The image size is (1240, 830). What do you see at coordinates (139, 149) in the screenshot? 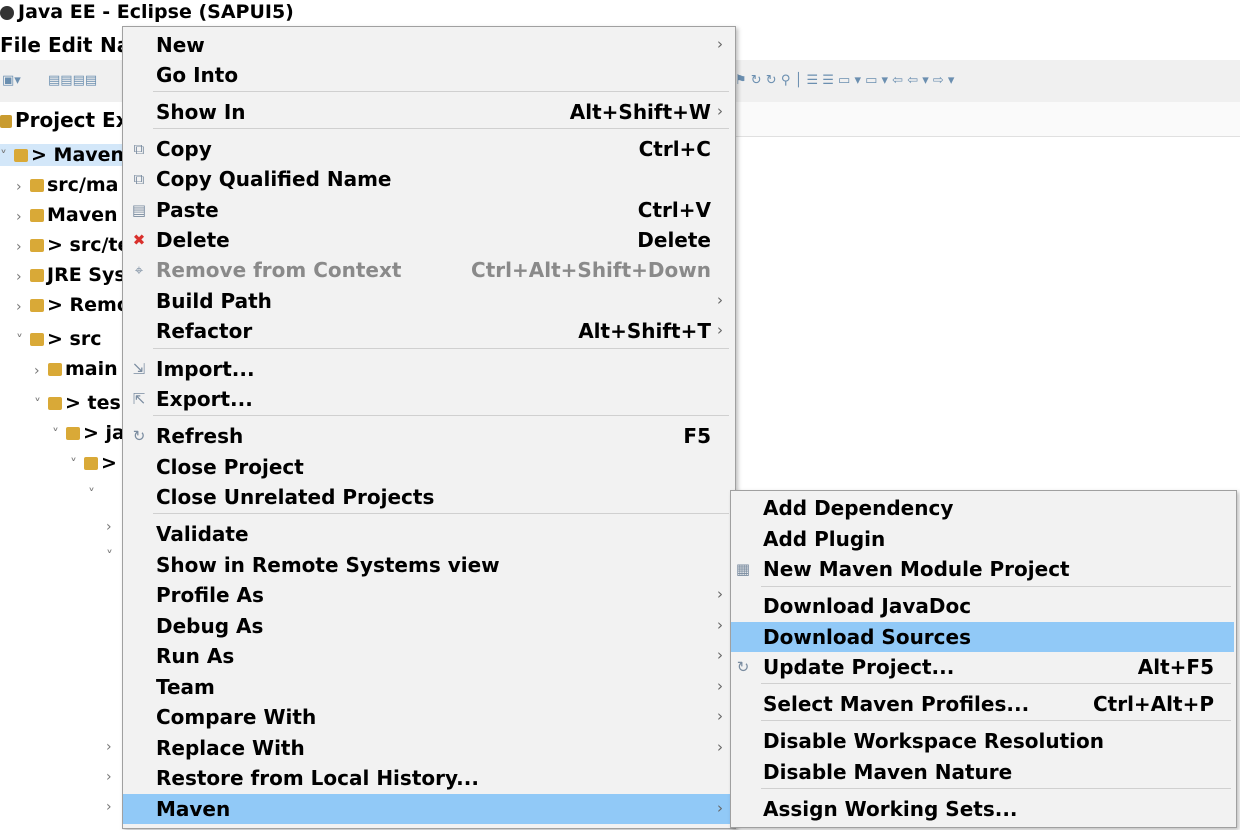
I see `copy-icon: ⧉` at bounding box center [139, 149].